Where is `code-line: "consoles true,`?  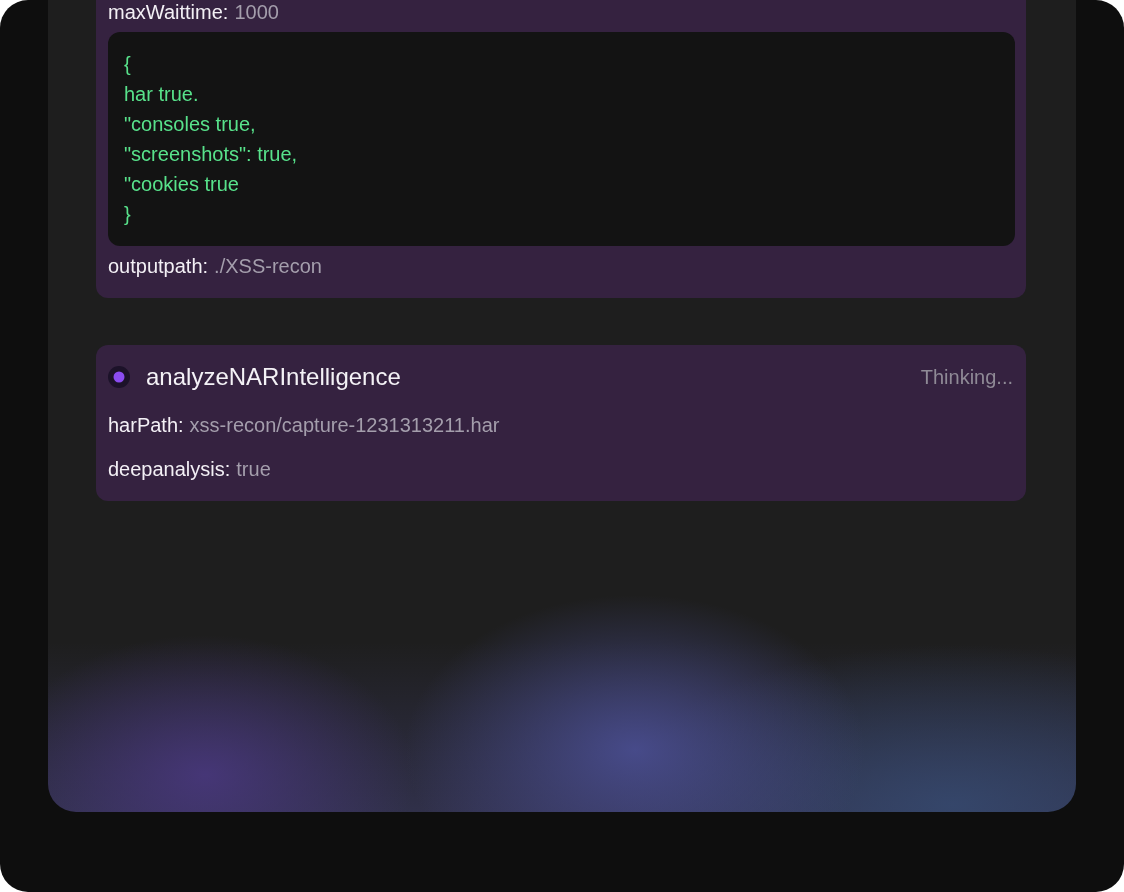 code-line: "consoles true, is located at coordinates (190, 124).